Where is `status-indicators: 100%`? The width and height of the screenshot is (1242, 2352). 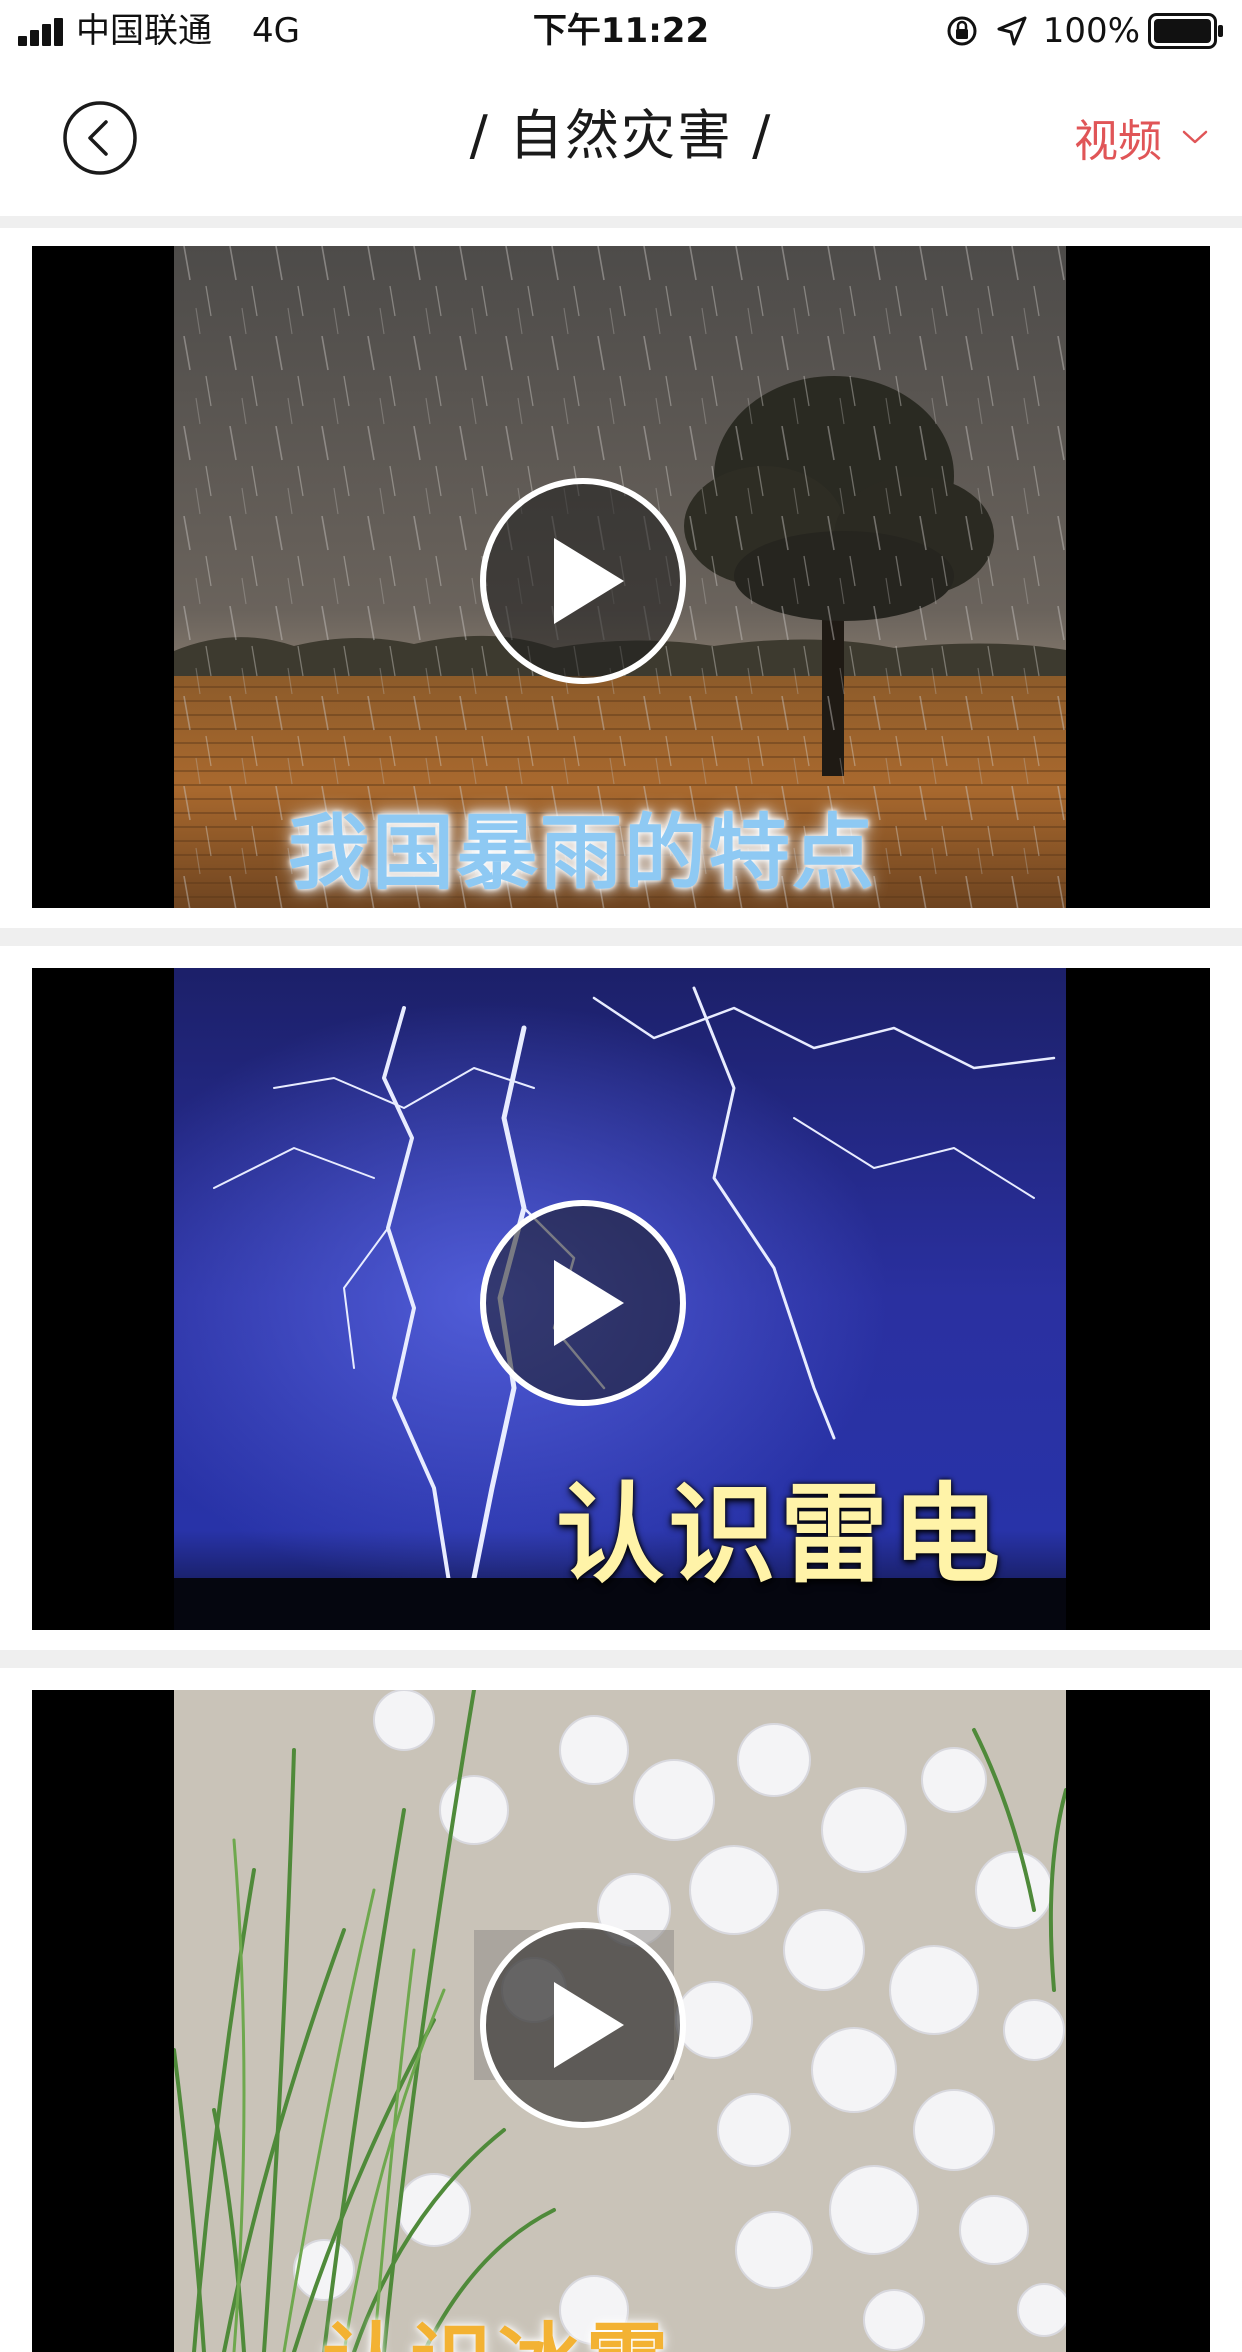
status-indicators: 100% is located at coordinates (1084, 31).